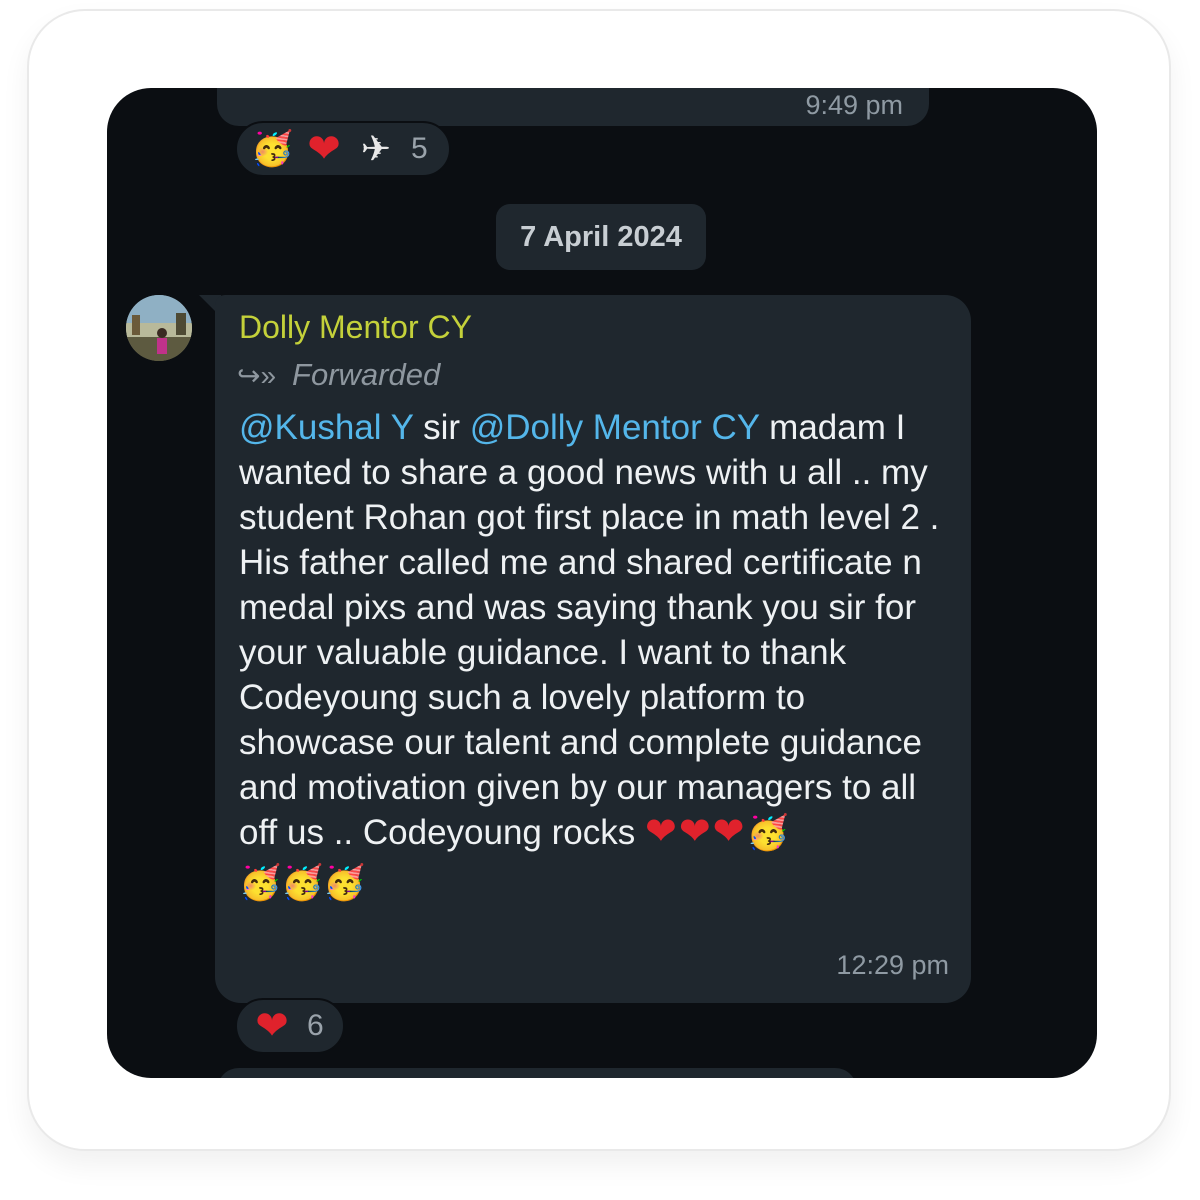 The height and width of the screenshot is (1200, 1200). What do you see at coordinates (537, 1073) in the screenshot?
I see `next-message-bubble` at bounding box center [537, 1073].